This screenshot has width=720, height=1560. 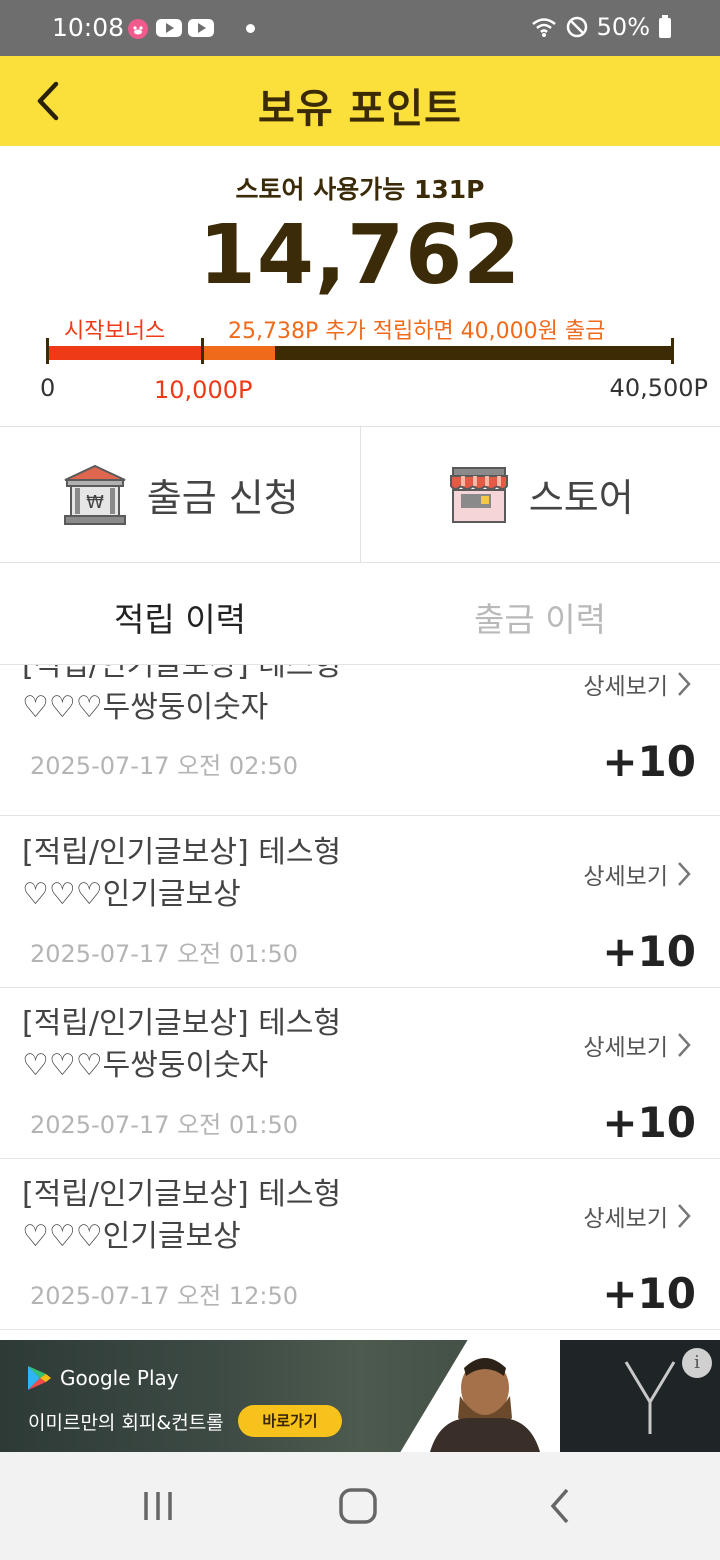 I want to click on store-available-points: 스토어 사용가능 131P, so click(x=360, y=189).